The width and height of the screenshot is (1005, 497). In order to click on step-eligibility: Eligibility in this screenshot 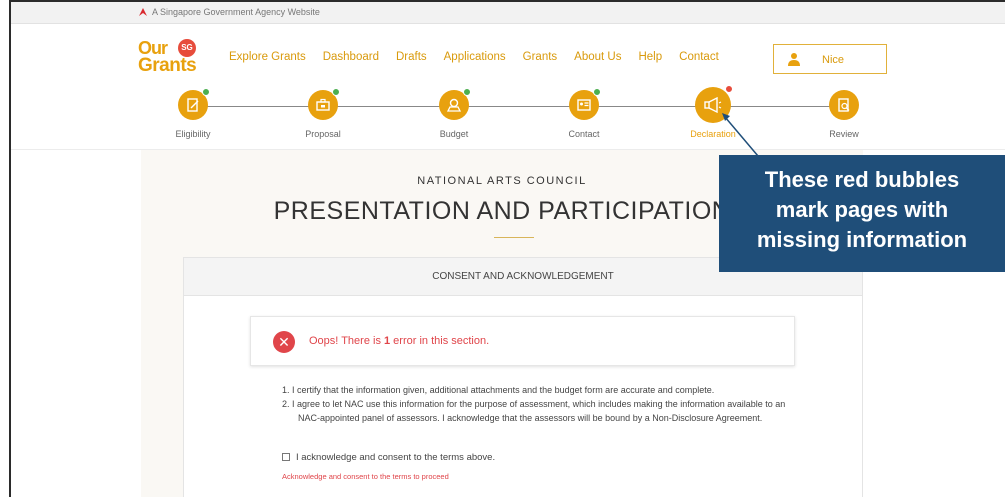, I will do `click(193, 113)`.